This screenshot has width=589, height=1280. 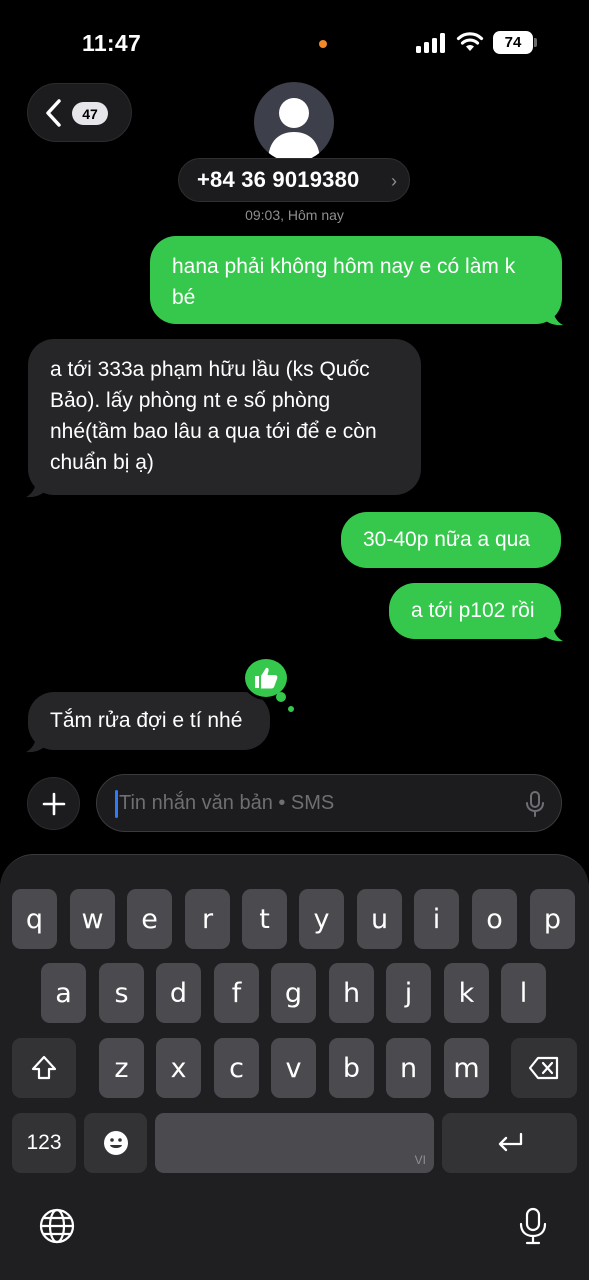 I want to click on message-bubble-outgoing: a tới p102 rồi, so click(x=475, y=611).